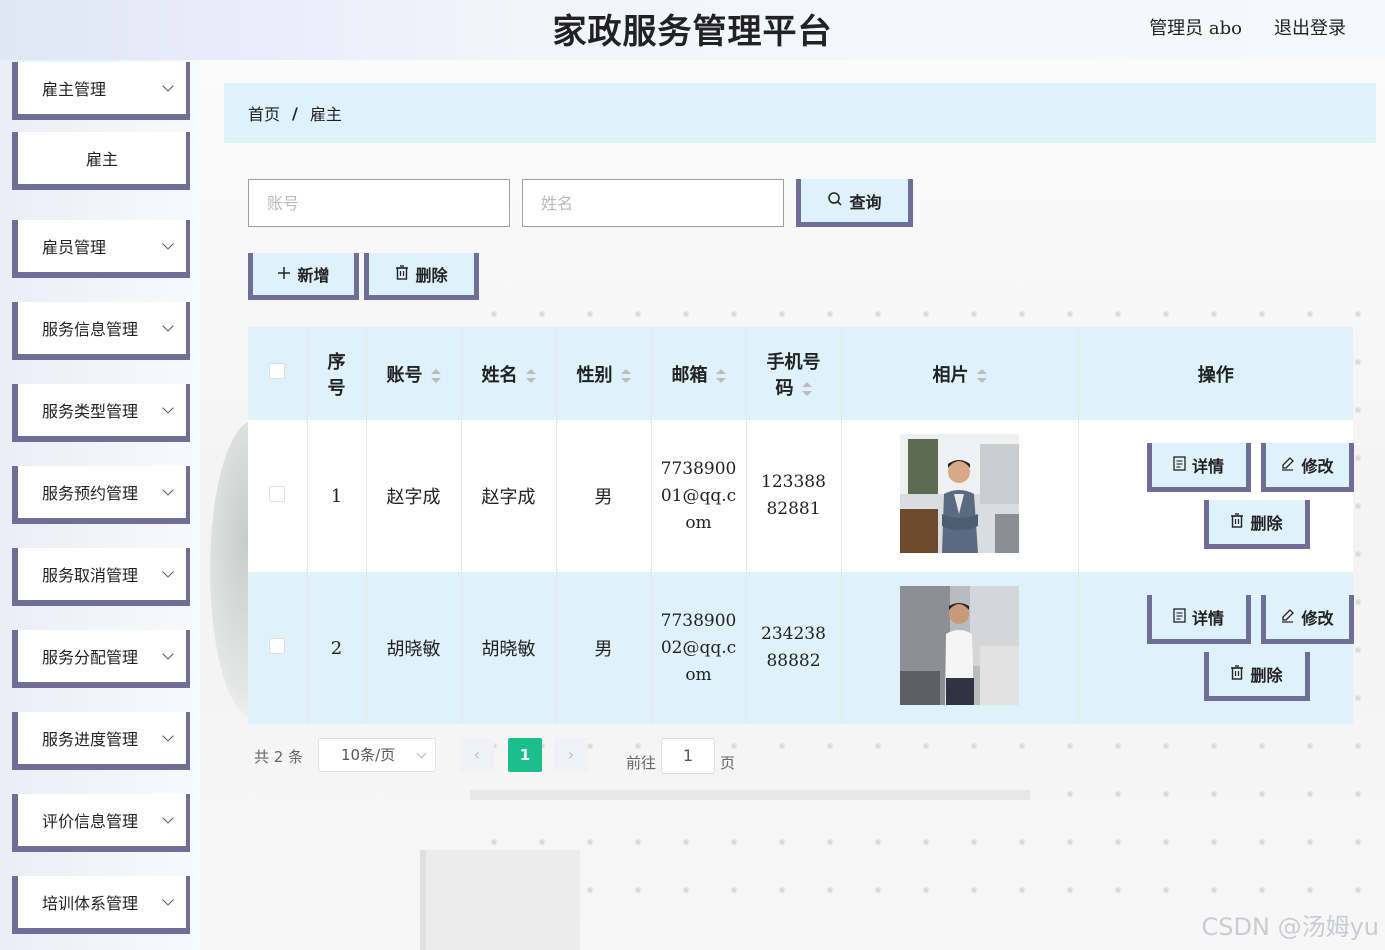 Image resolution: width=1385 pixels, height=950 pixels. I want to click on batch-delete-button-label: 删除, so click(431, 275).